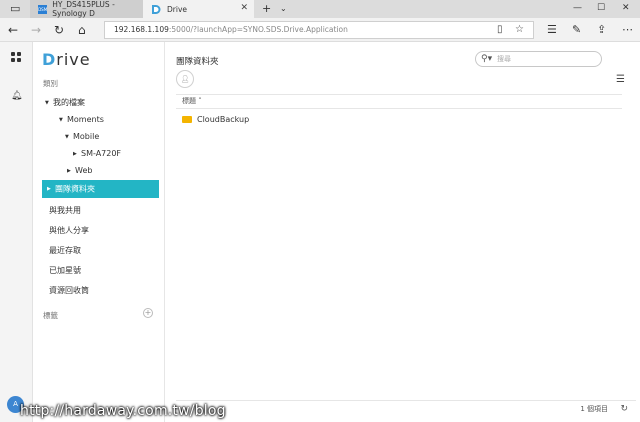  What do you see at coordinates (519, 29) in the screenshot?
I see `favorite-star-icon: ☆` at bounding box center [519, 29].